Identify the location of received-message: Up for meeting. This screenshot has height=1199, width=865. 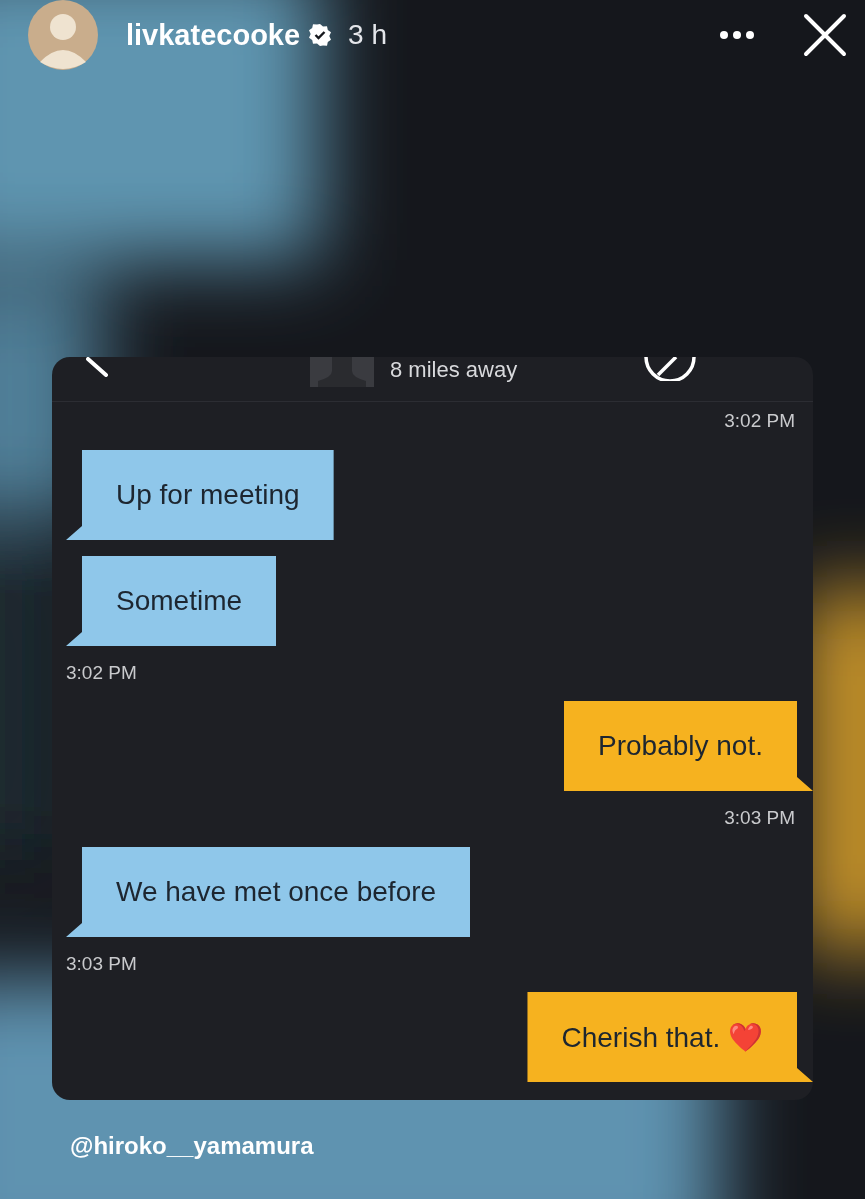
(200, 495).